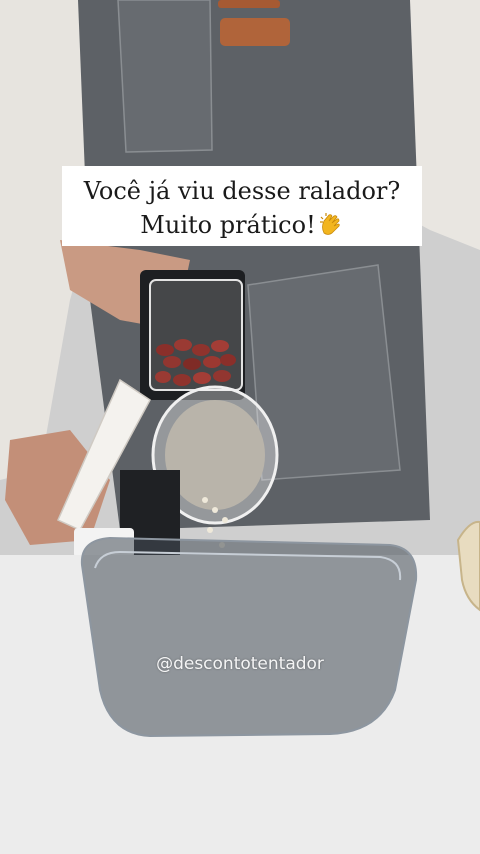  I want to click on apron-strap-leather, so click(255, 32).